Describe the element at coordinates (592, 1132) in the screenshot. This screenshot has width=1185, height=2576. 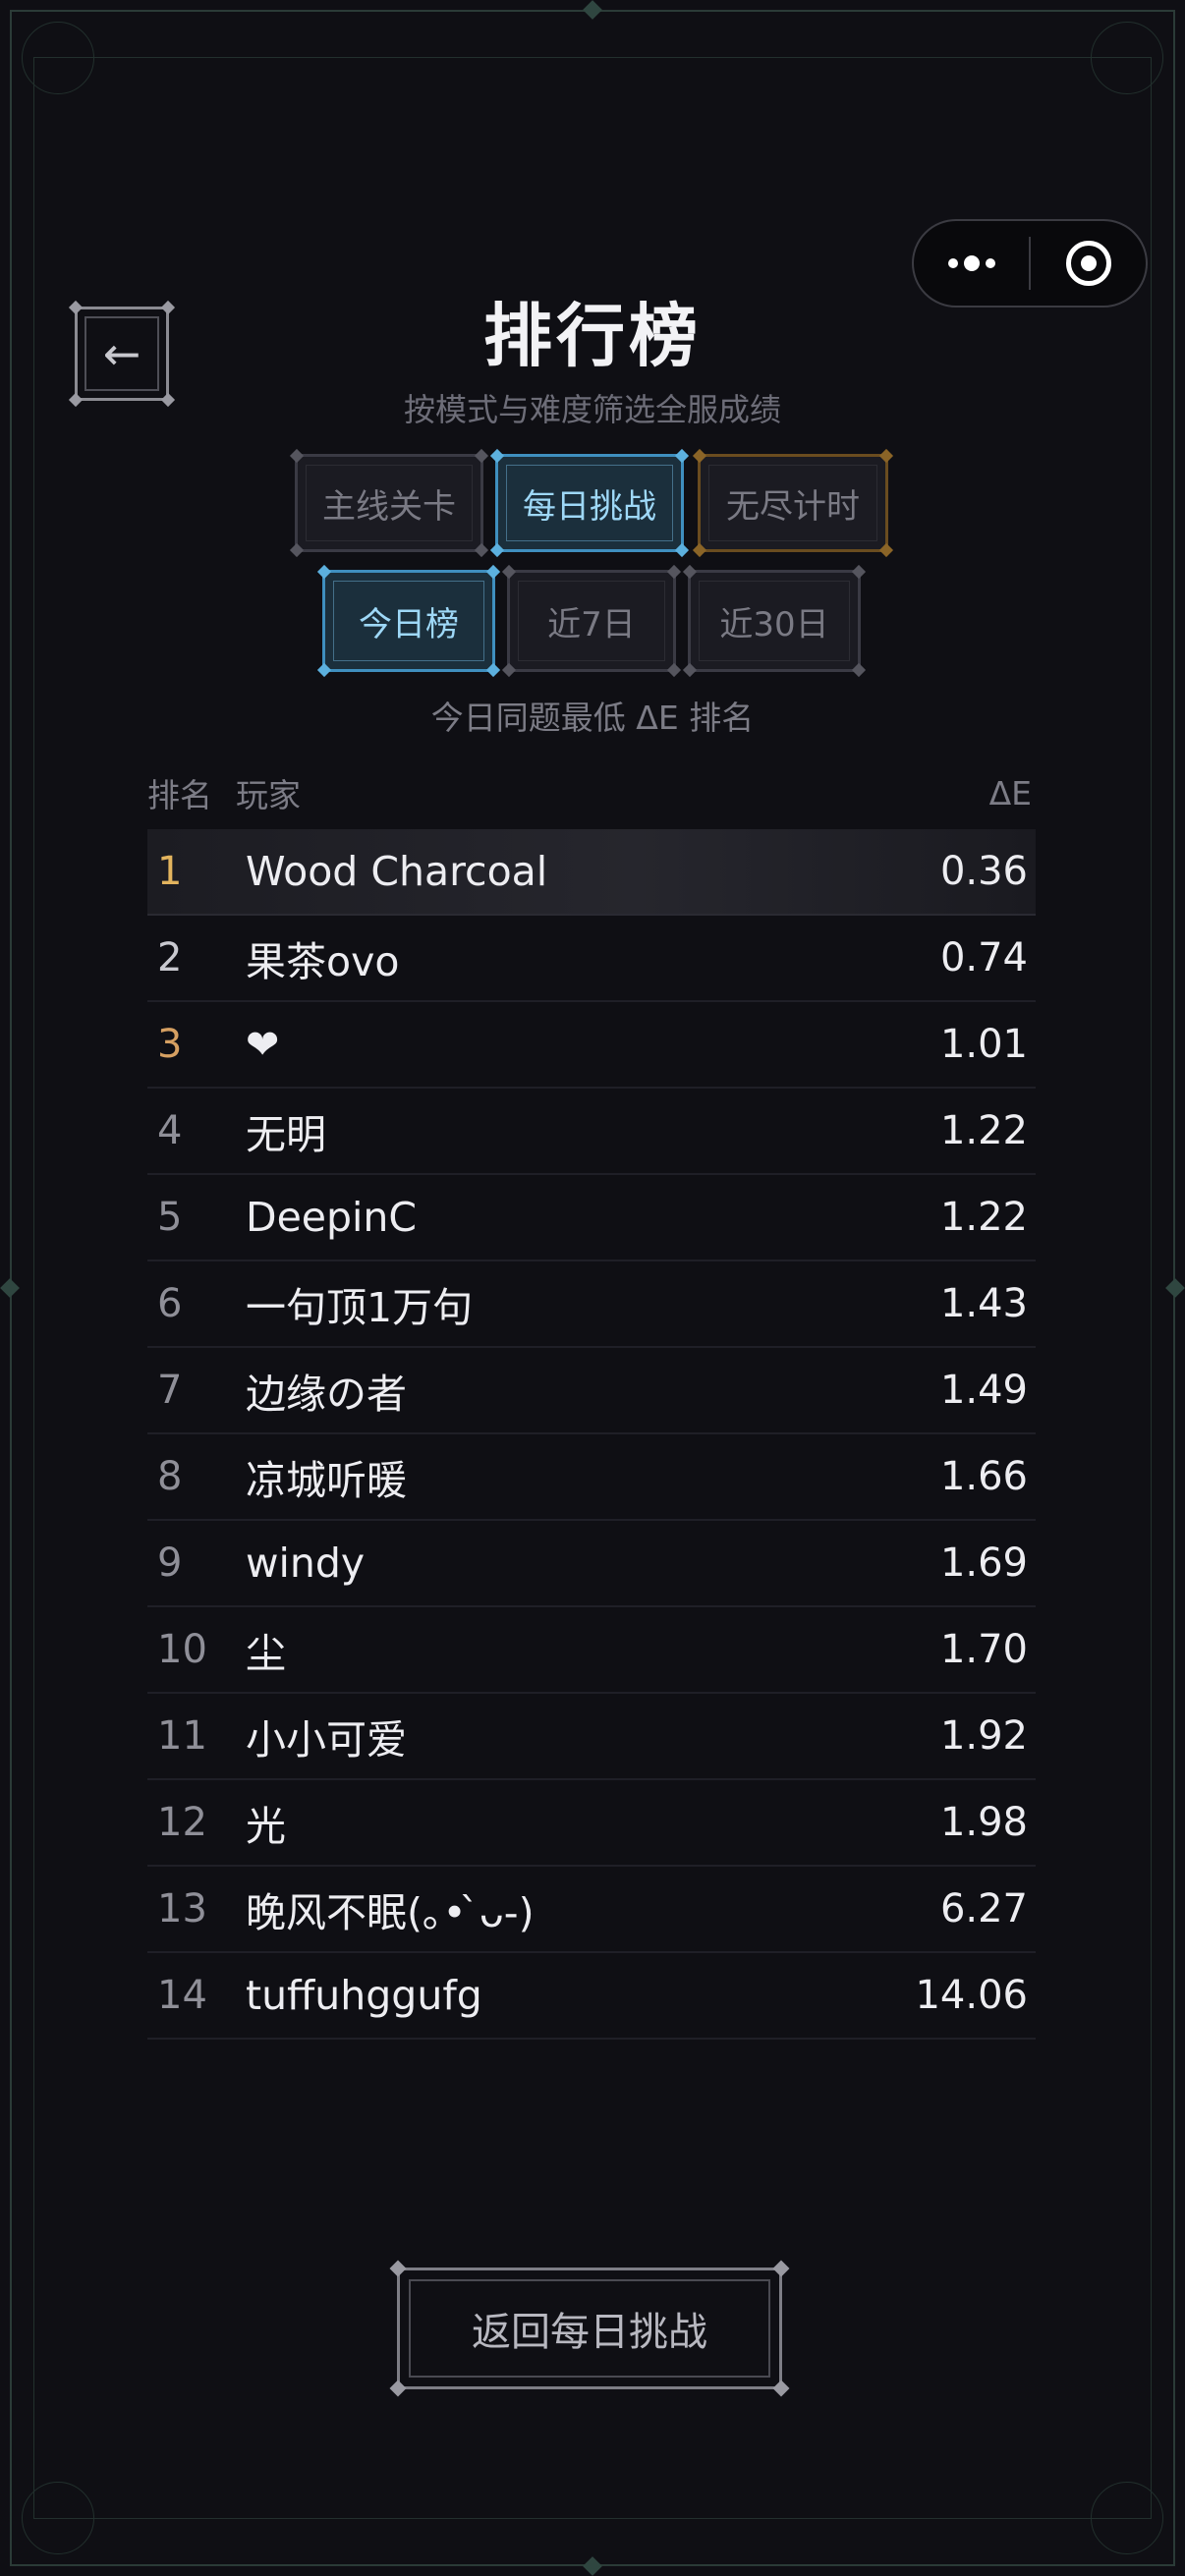
I see `table-row: 4 无明 1.22` at that location.